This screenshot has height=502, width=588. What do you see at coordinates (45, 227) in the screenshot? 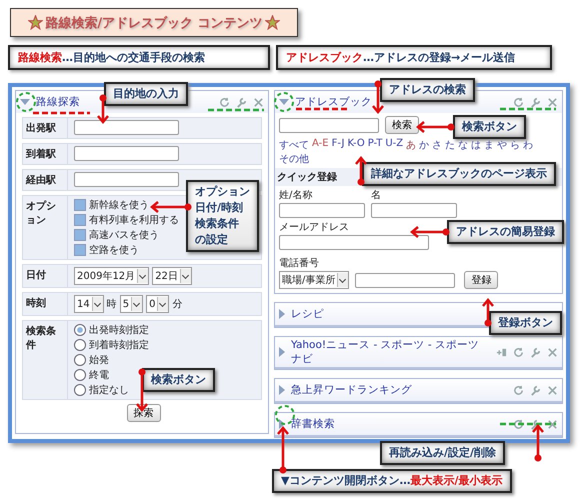
I see `field-label: オプション` at bounding box center [45, 227].